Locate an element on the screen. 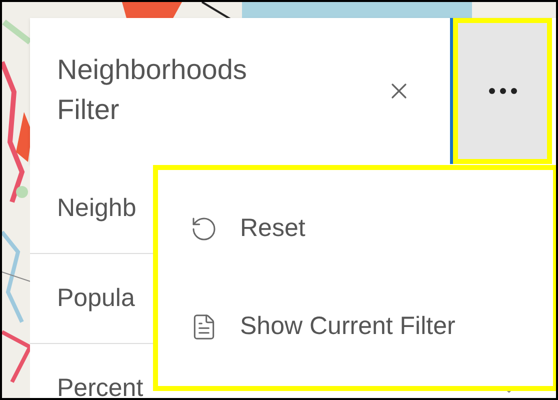 The width and height of the screenshot is (558, 400). menu-item: Show Current Filter is located at coordinates (355, 327).